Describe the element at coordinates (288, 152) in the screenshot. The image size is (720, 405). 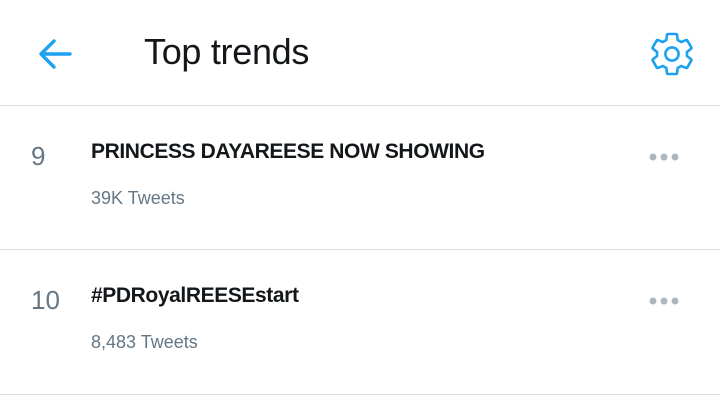
I see `trend-name: PRINCESS DAYAREESE NOW SHOWING` at that location.